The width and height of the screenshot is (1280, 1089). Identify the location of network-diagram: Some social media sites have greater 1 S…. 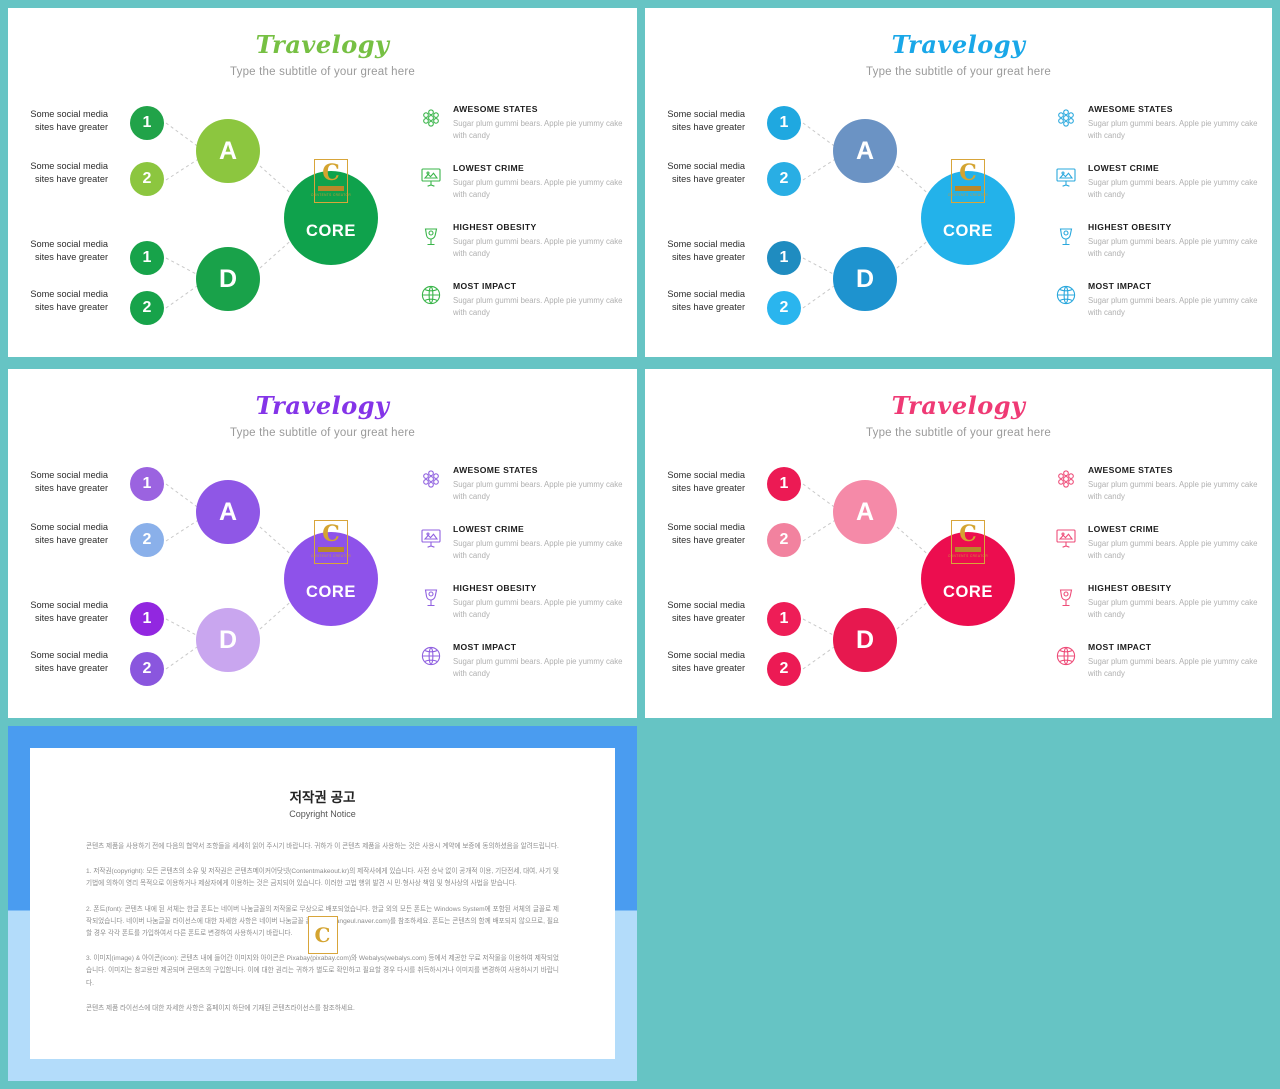
(208, 211).